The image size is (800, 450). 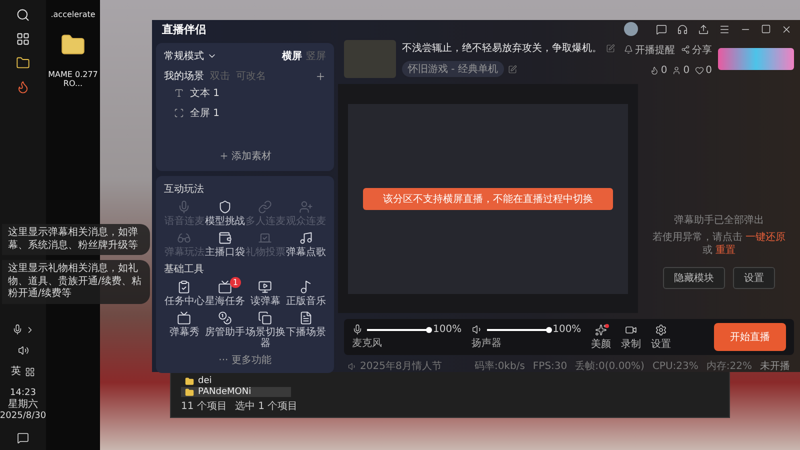 What do you see at coordinates (631, 330) in the screenshot?
I see `camera-icon` at bounding box center [631, 330].